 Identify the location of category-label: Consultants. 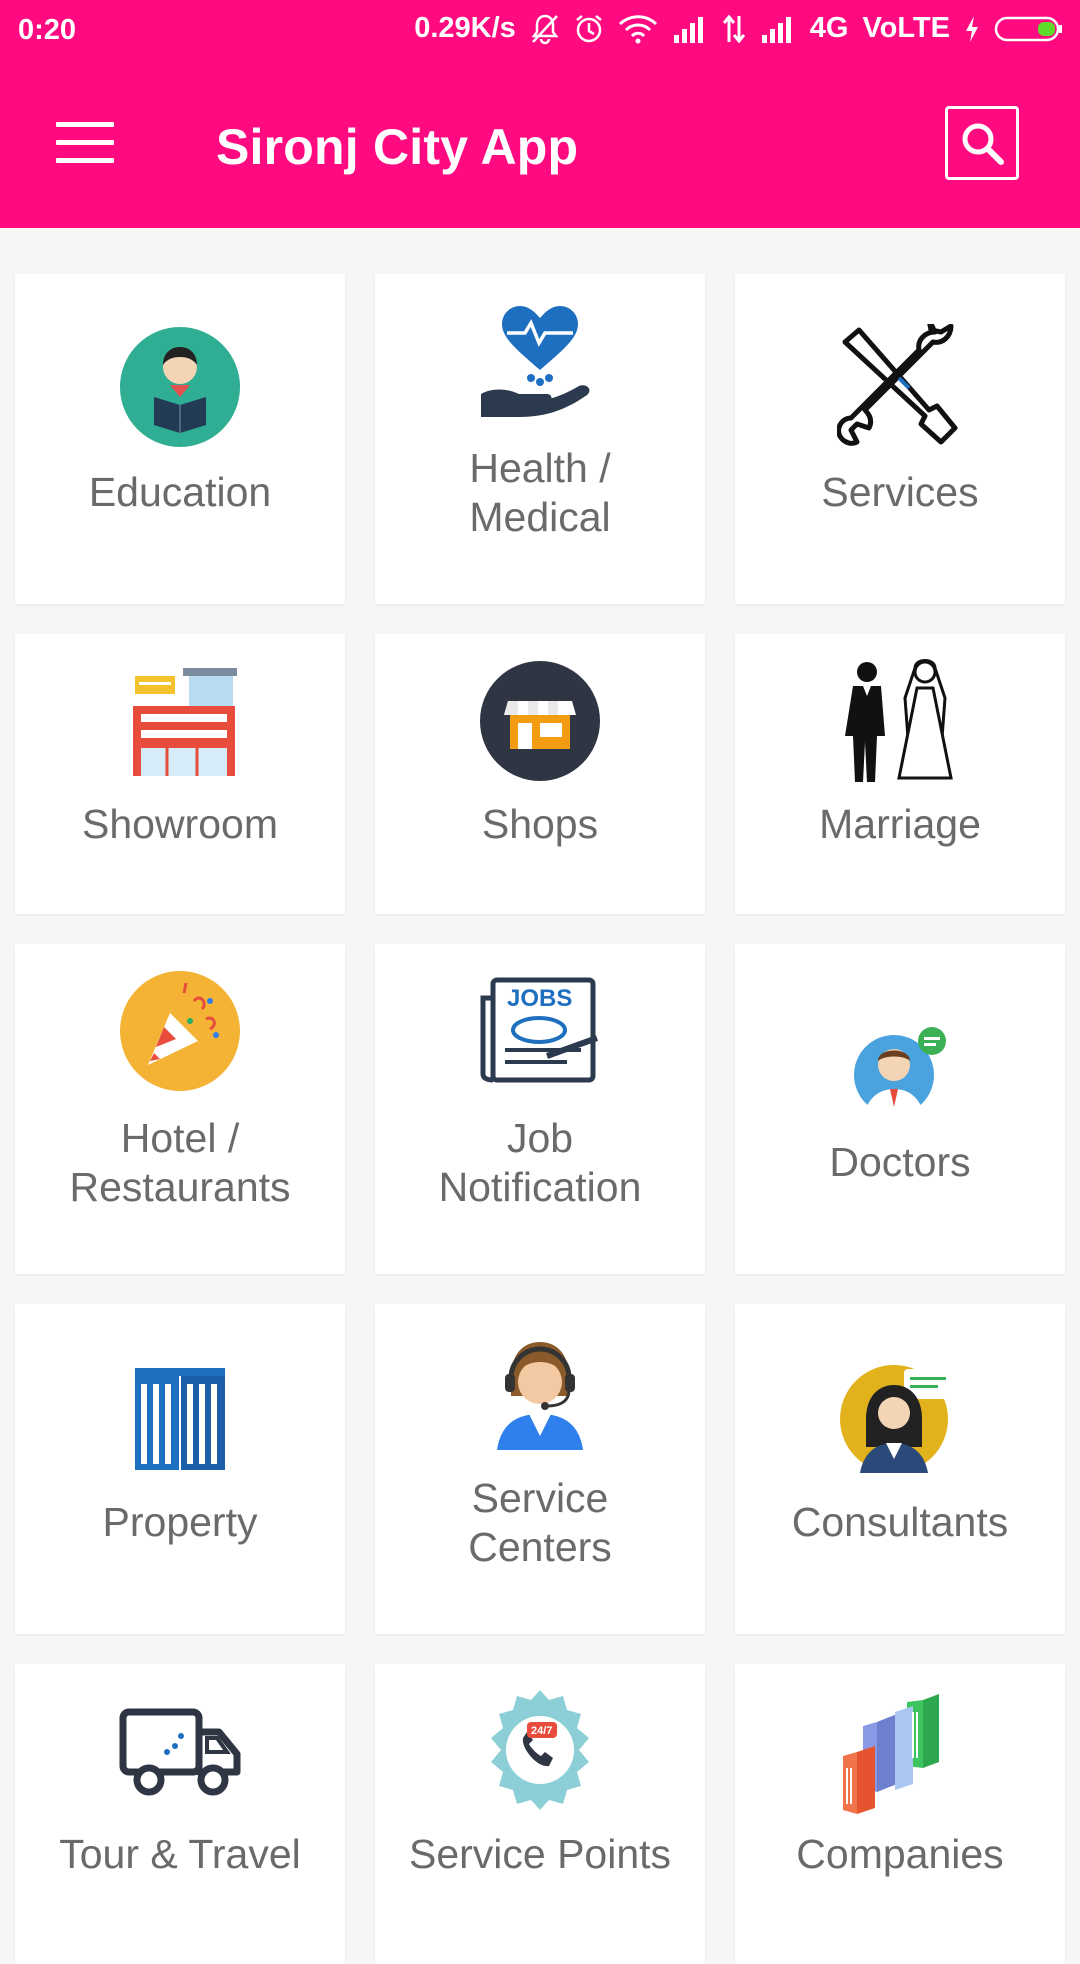
(900, 1522).